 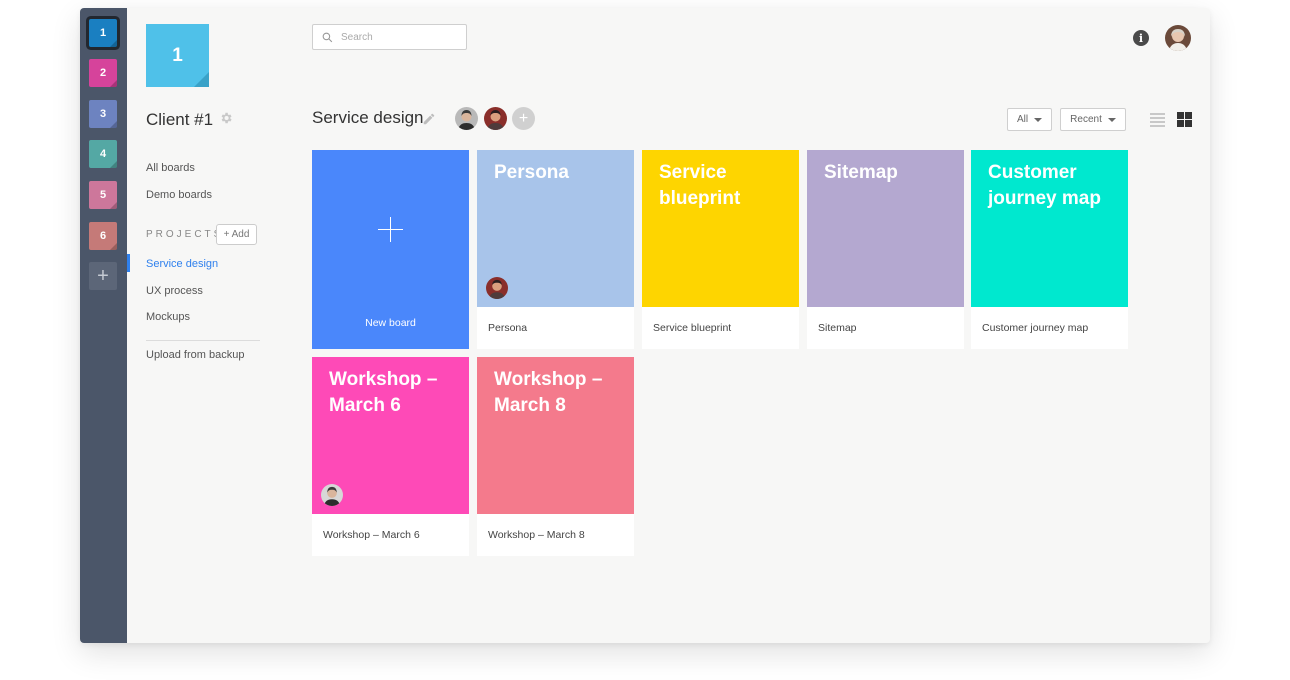 What do you see at coordinates (371, 535) in the screenshot?
I see `board-card-caption: Workshop – March 6` at bounding box center [371, 535].